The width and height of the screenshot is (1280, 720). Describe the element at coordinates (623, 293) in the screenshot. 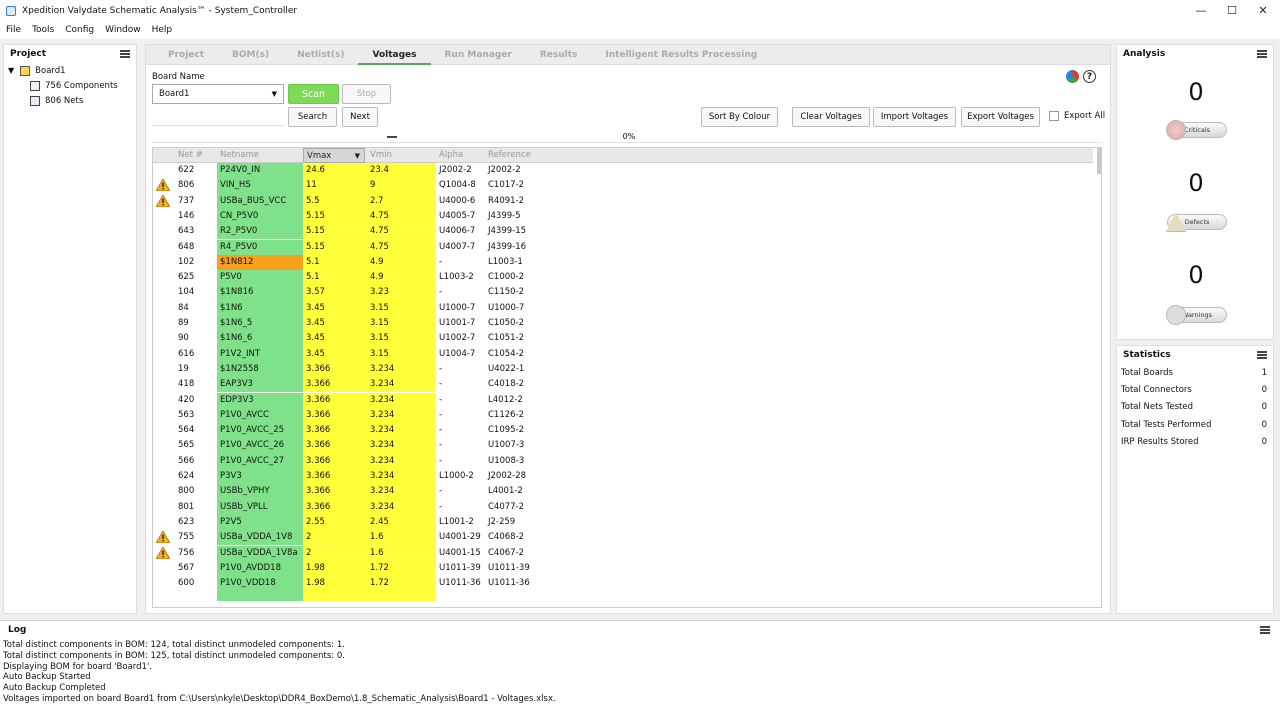

I see `table-row: 104 $1N816 3.57 3.23- C1150-2` at that location.